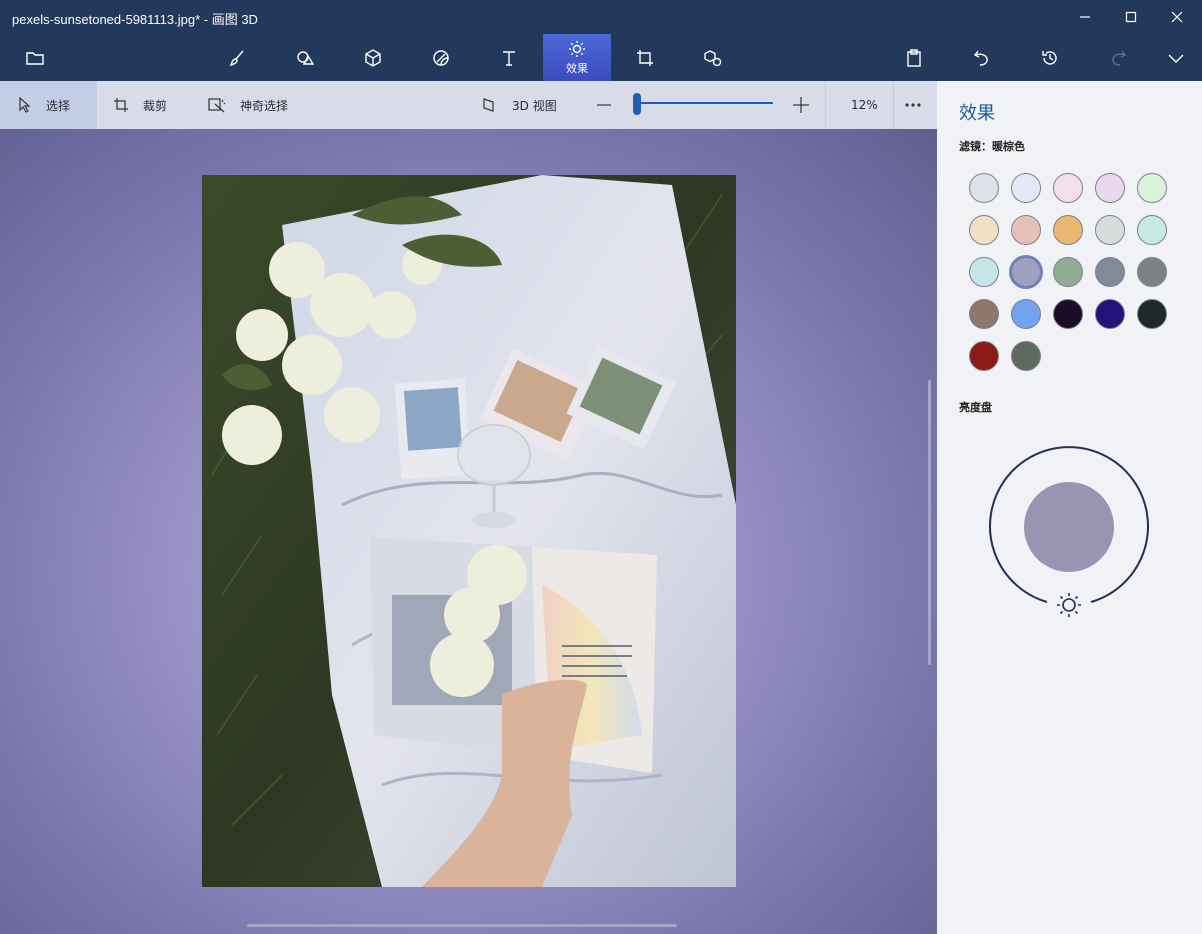 This screenshot has height=934, width=1202. What do you see at coordinates (58, 105) in the screenshot?
I see `select-label: 选择` at bounding box center [58, 105].